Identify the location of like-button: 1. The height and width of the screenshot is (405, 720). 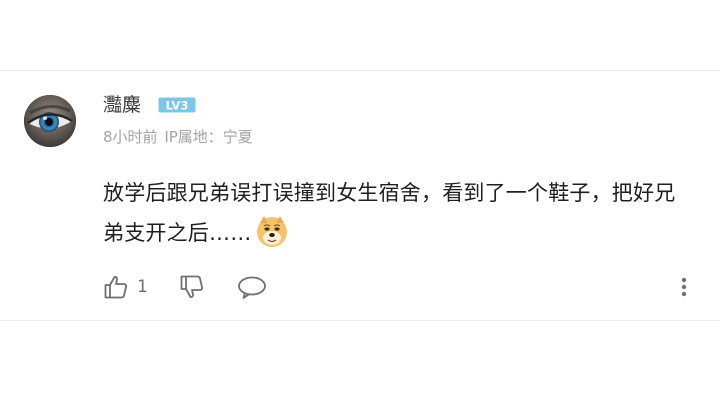
(125, 287).